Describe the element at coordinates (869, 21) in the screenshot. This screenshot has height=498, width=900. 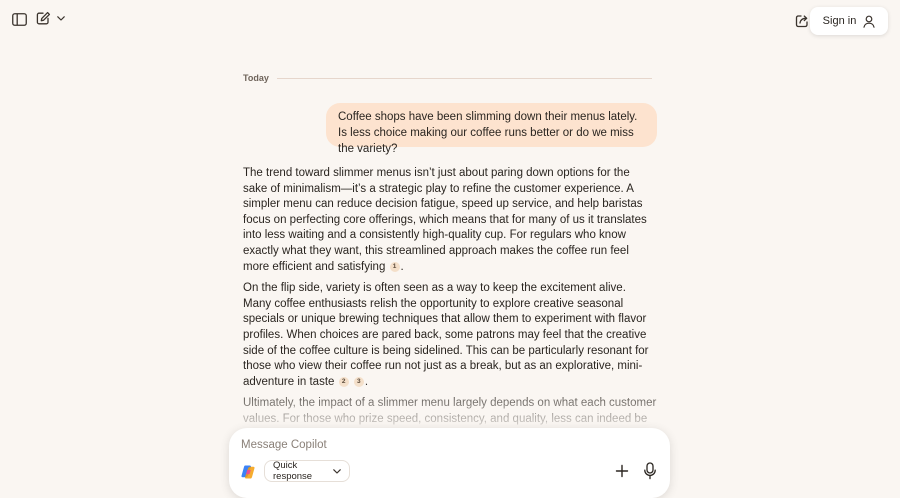
I see `user-icon` at that location.